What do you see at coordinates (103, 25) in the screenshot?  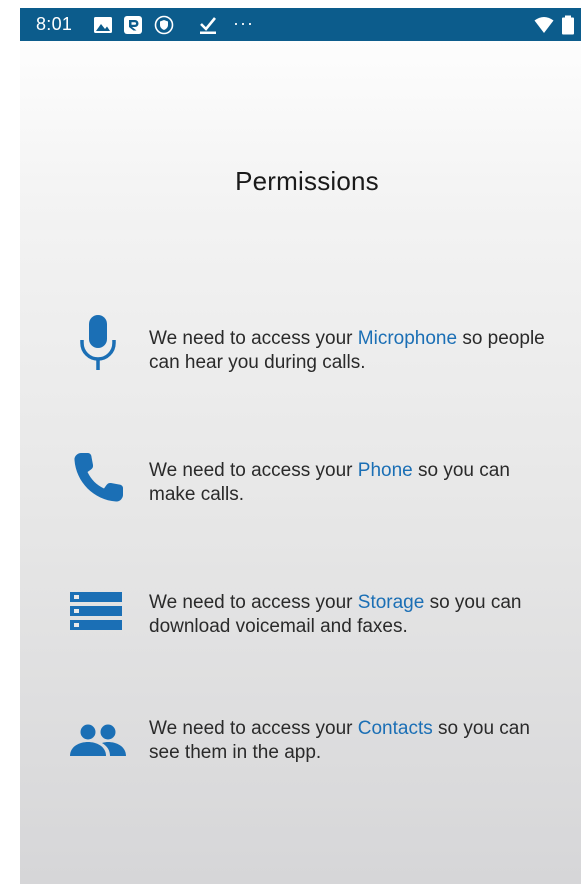 I see `image-icon` at bounding box center [103, 25].